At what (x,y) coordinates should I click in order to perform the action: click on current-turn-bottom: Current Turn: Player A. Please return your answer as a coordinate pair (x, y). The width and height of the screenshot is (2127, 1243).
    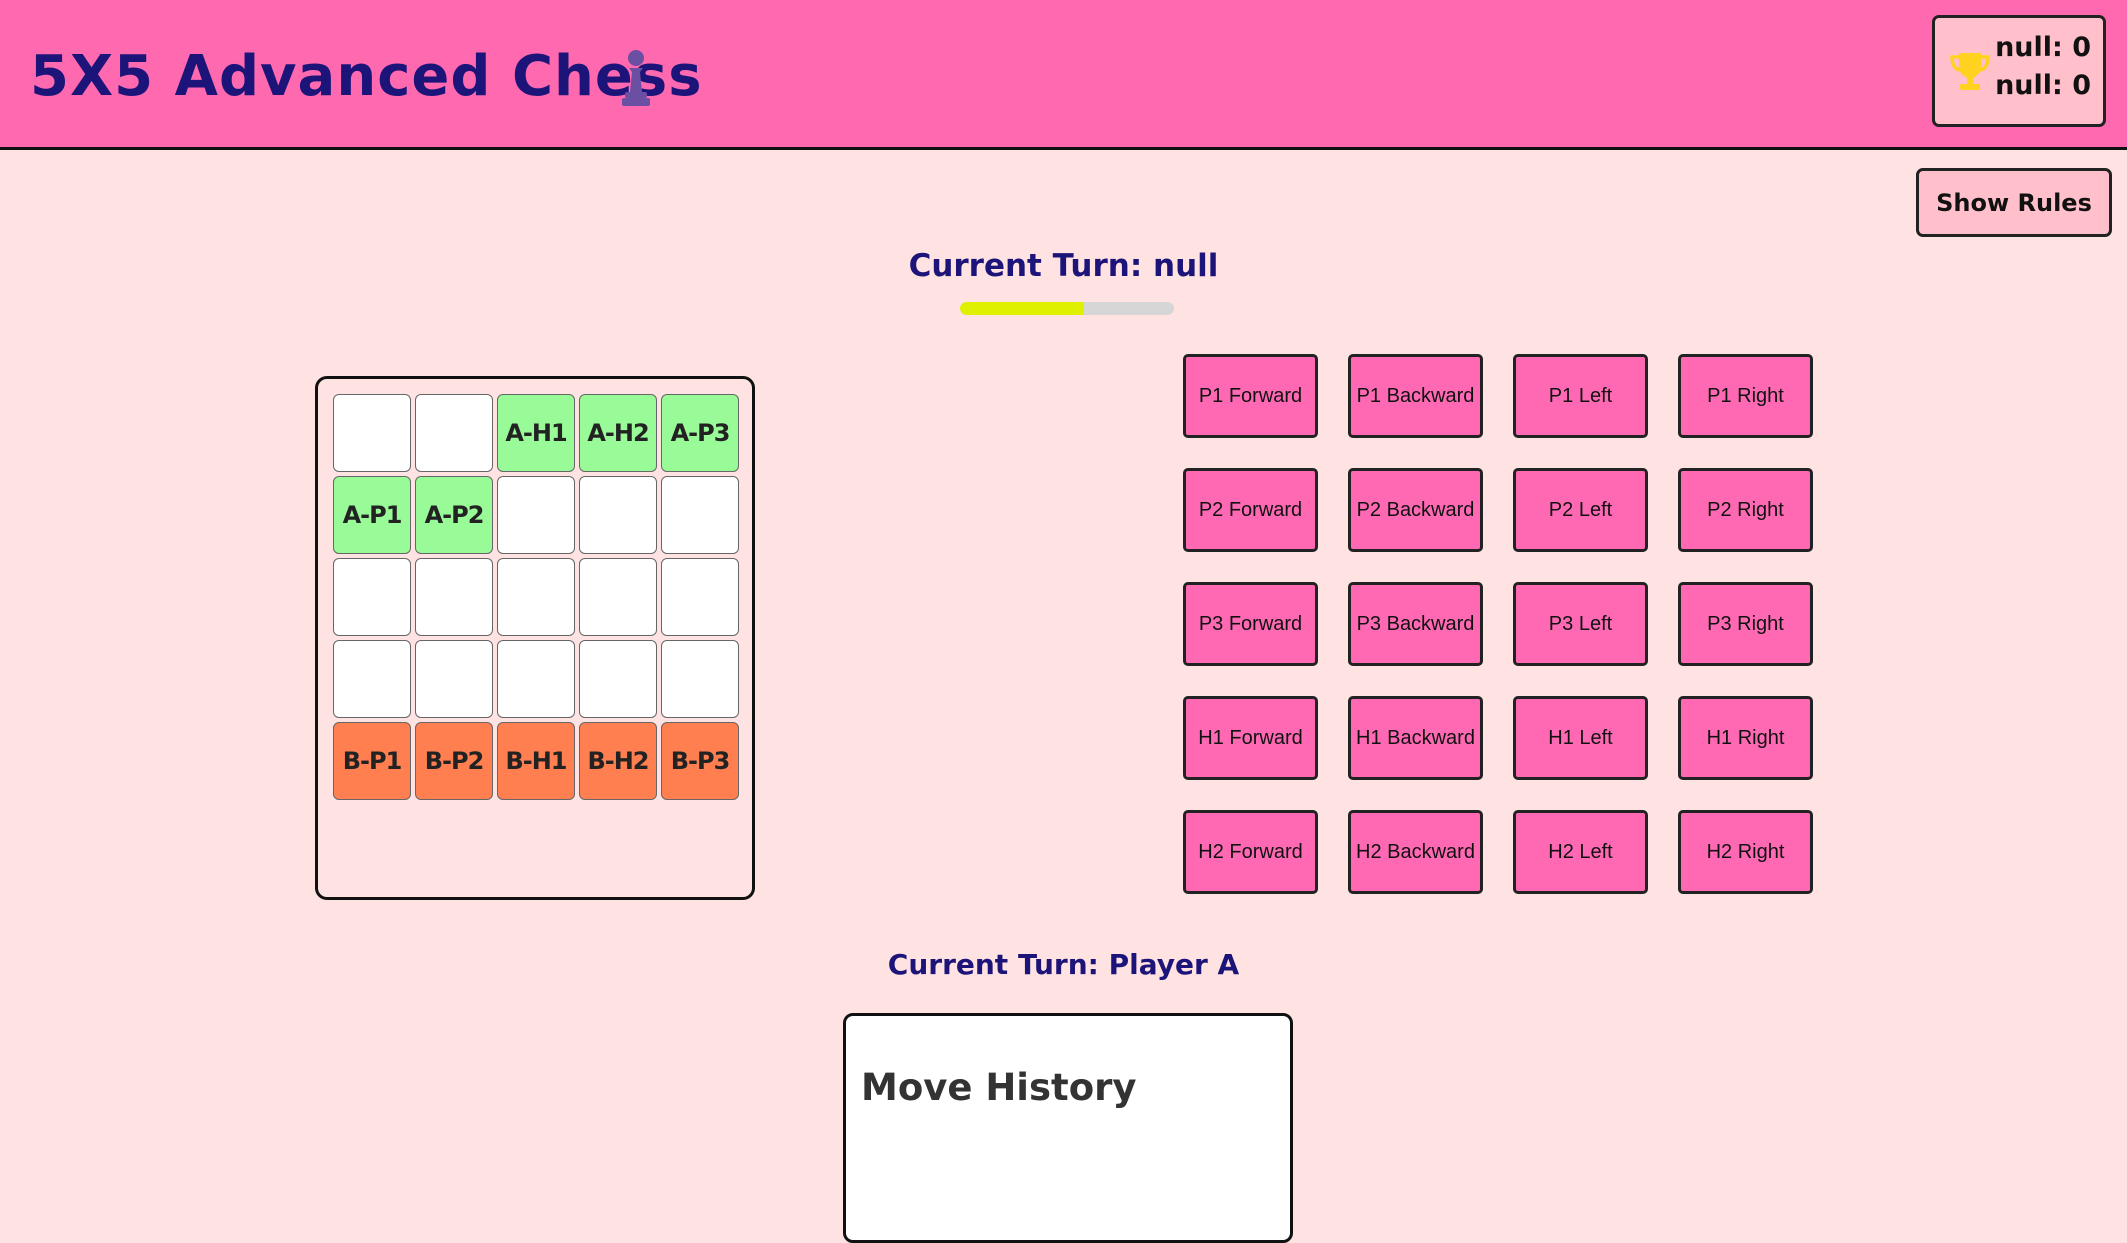
    Looking at the image, I should click on (1063, 964).